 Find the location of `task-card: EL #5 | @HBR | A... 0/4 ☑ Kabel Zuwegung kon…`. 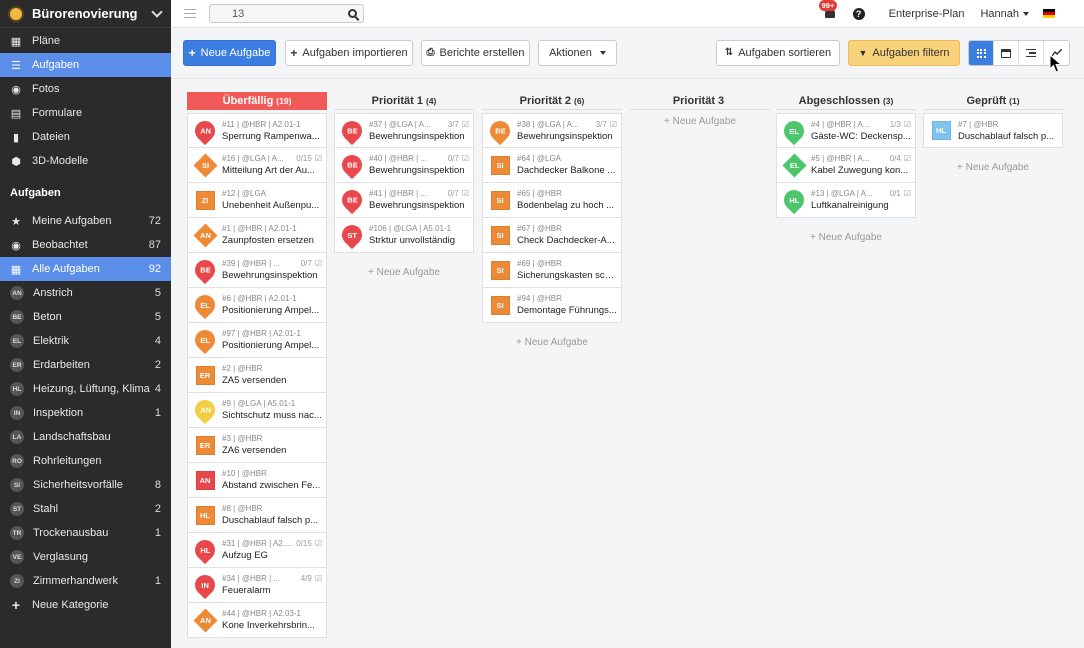

task-card: EL #5 | @HBR | A... 0/4 ☑ Kabel Zuwegung kon… is located at coordinates (846, 165).